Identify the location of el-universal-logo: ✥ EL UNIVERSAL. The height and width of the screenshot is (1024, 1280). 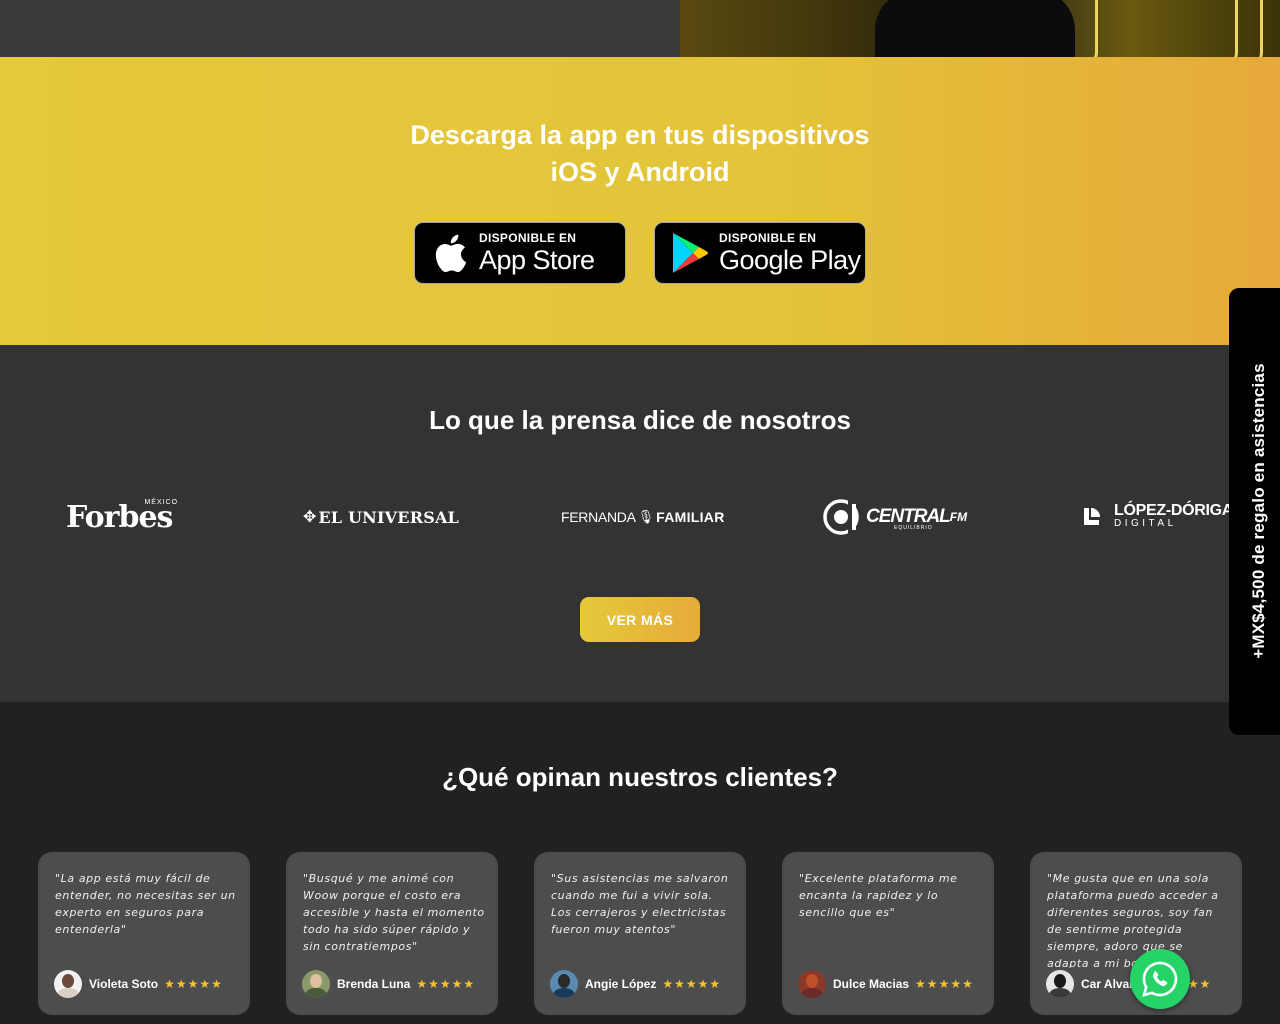
(381, 517).